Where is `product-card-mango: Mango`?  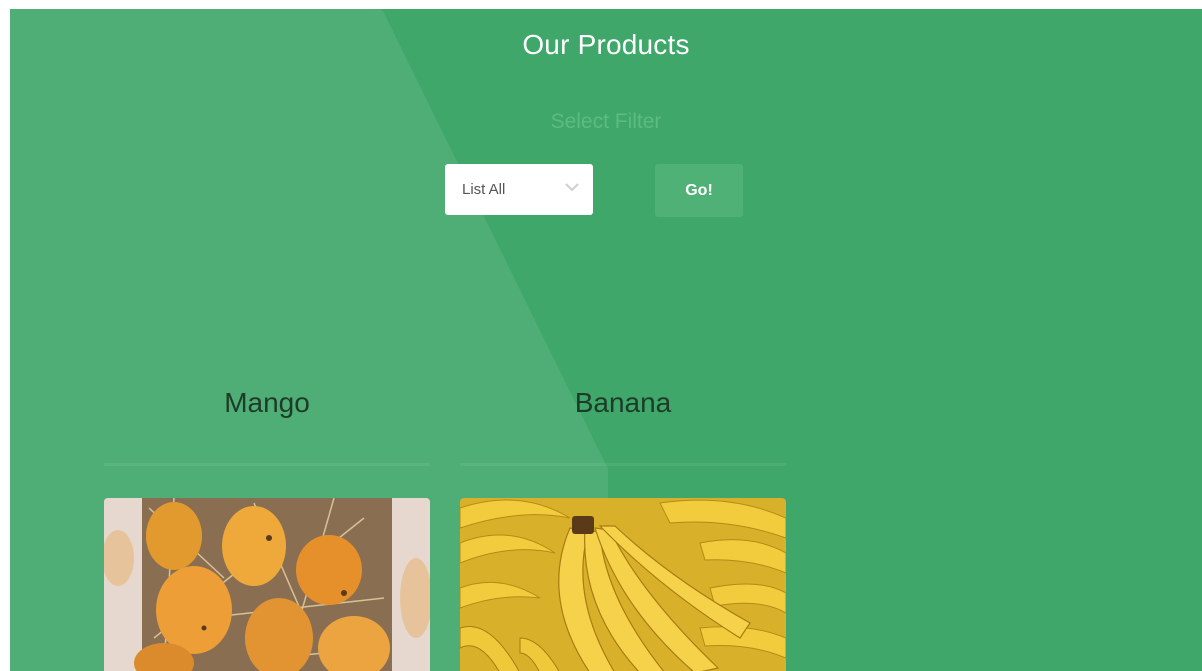
product-card-mango: Mango is located at coordinates (267, 529).